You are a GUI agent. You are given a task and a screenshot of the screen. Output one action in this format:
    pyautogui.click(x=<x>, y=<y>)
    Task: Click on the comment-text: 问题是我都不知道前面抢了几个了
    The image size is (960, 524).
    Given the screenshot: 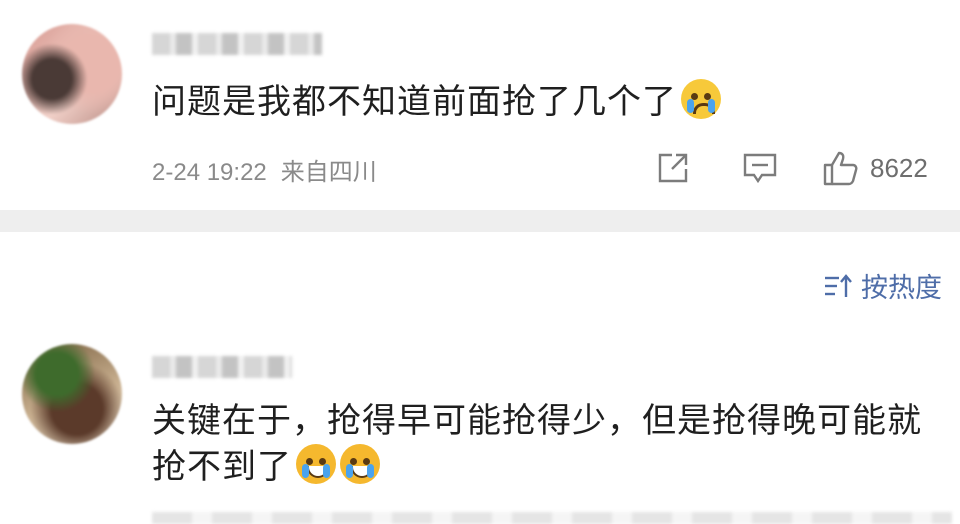 What is the action you would take?
    pyautogui.click(x=436, y=102)
    